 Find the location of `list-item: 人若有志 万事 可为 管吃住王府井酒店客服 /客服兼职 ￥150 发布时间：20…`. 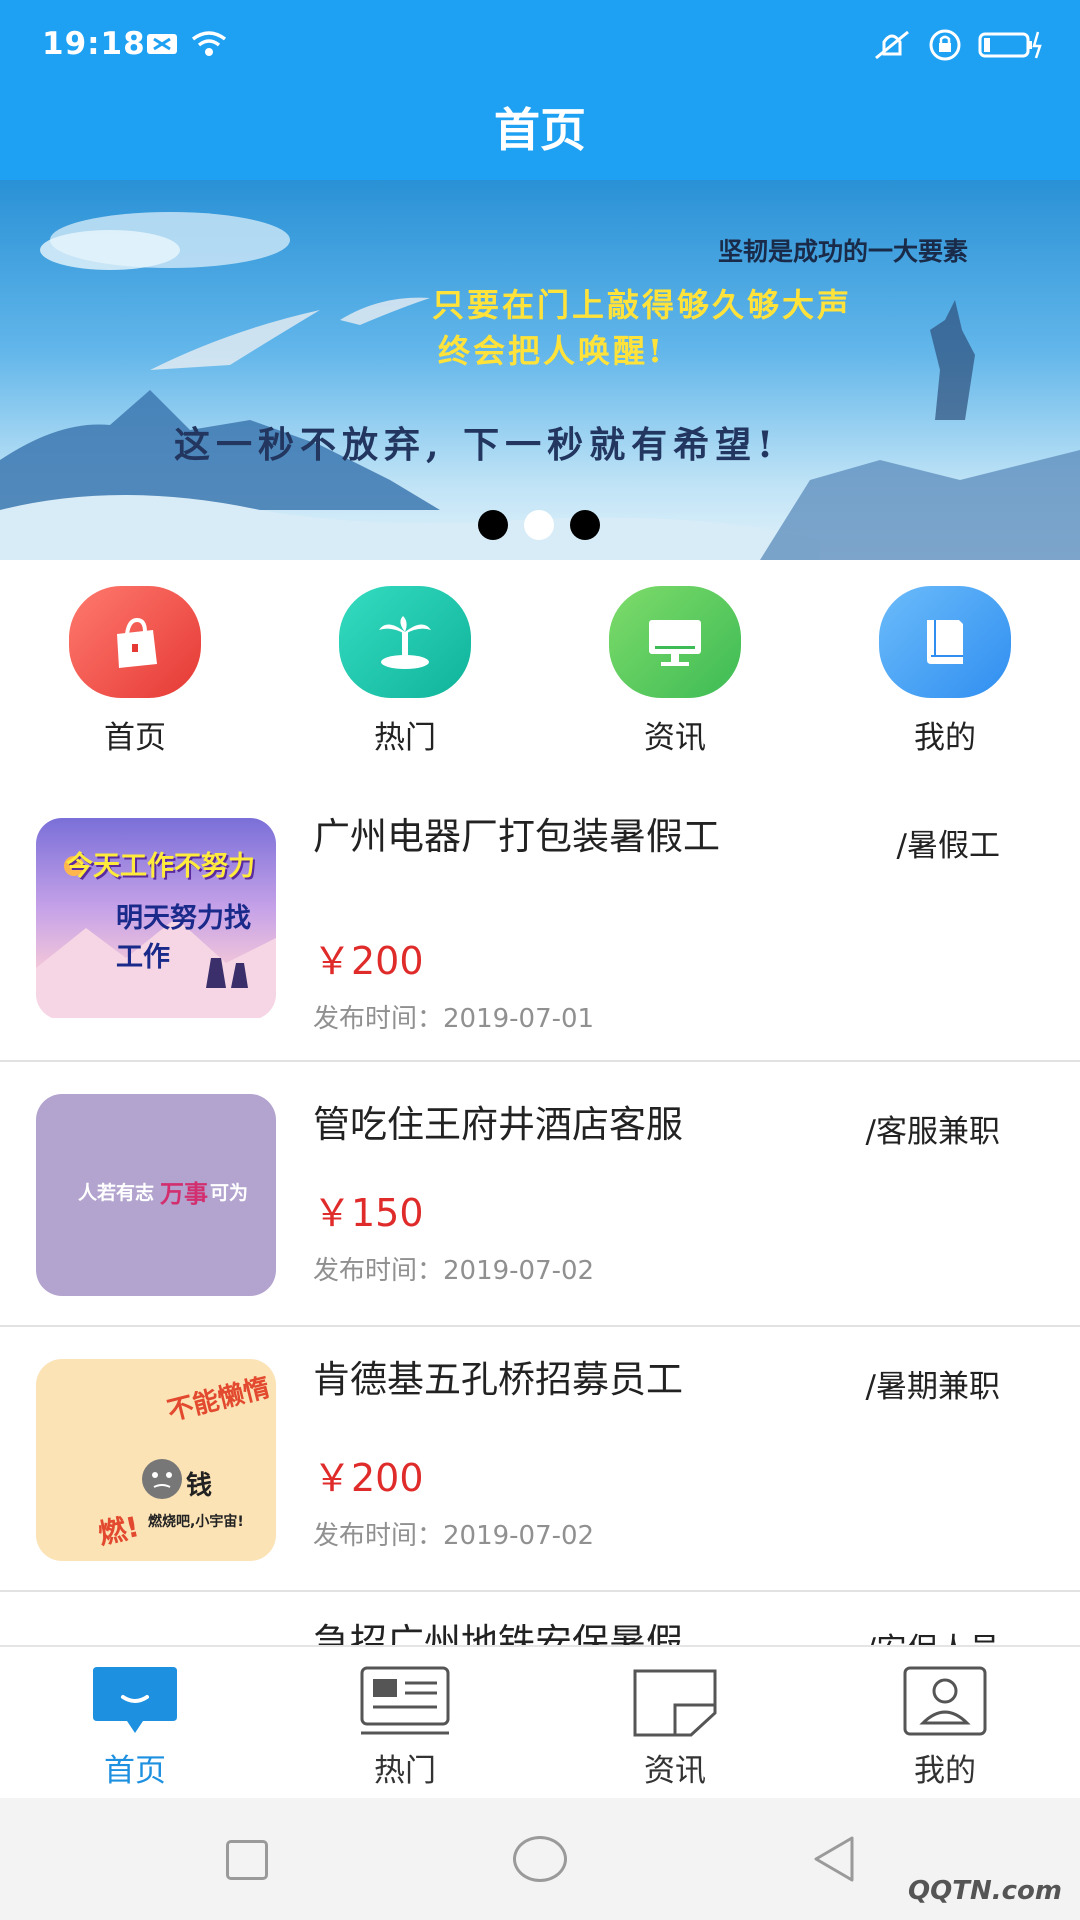

list-item: 人若有志 万事 可为 管吃住王府井酒店客服 /客服兼职 ￥150 发布时间：20… is located at coordinates (540, 1194).